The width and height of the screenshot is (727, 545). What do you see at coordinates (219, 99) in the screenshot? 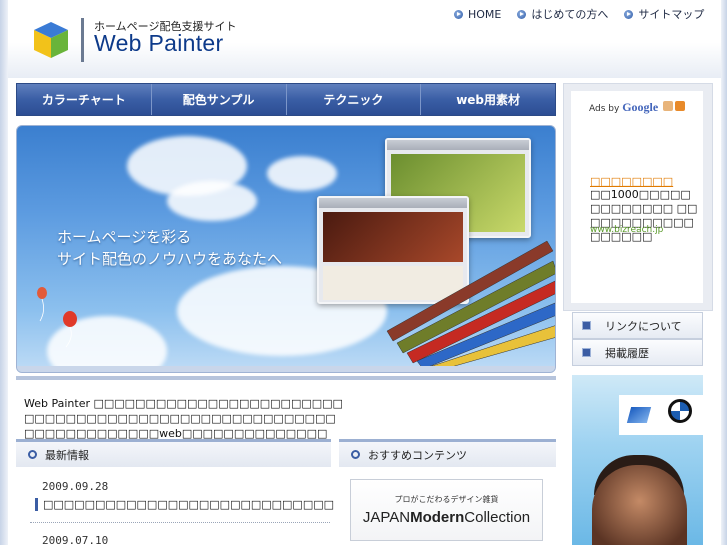
I see `tab-color-samples: 配色サンプル` at bounding box center [219, 99].